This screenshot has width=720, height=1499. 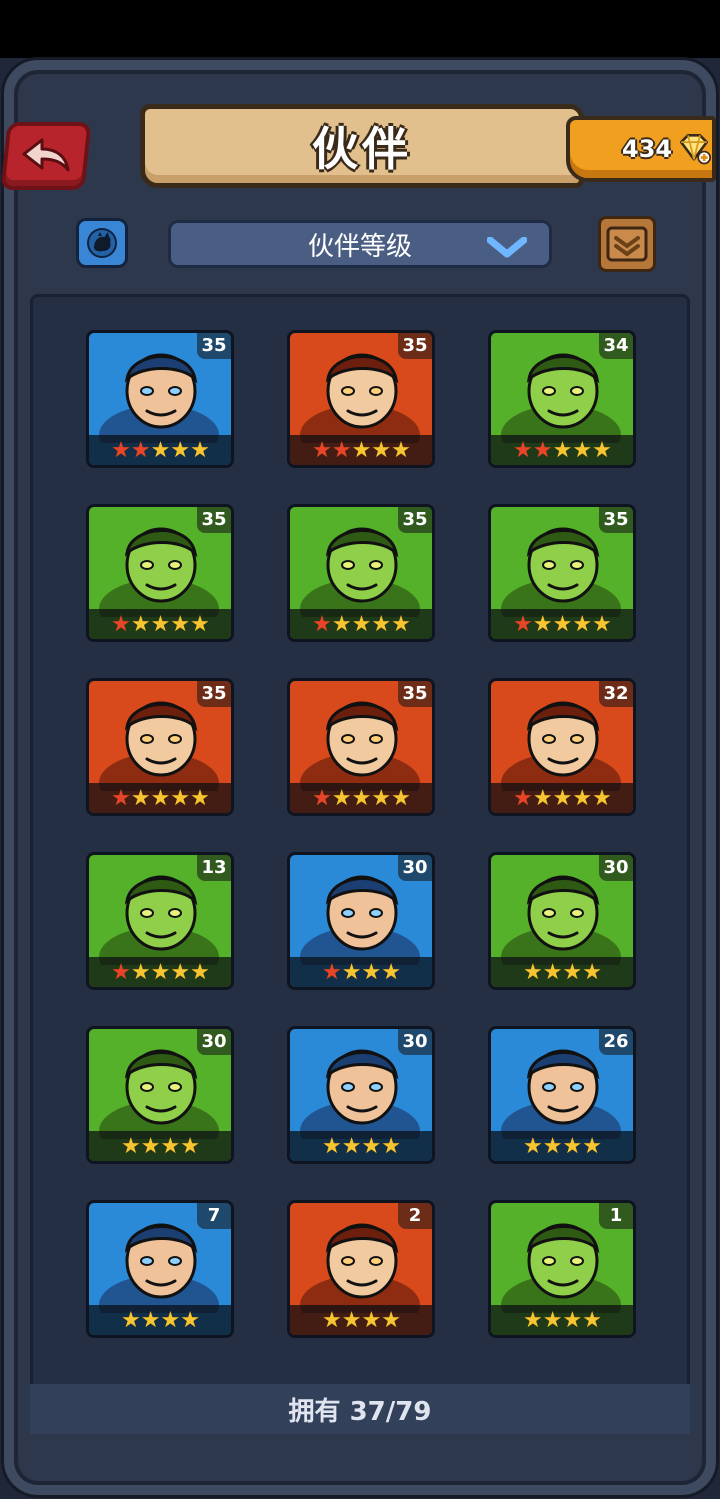 What do you see at coordinates (361, 1269) in the screenshot?
I see `partner-card: 2 ★ ★ ★ ★` at bounding box center [361, 1269].